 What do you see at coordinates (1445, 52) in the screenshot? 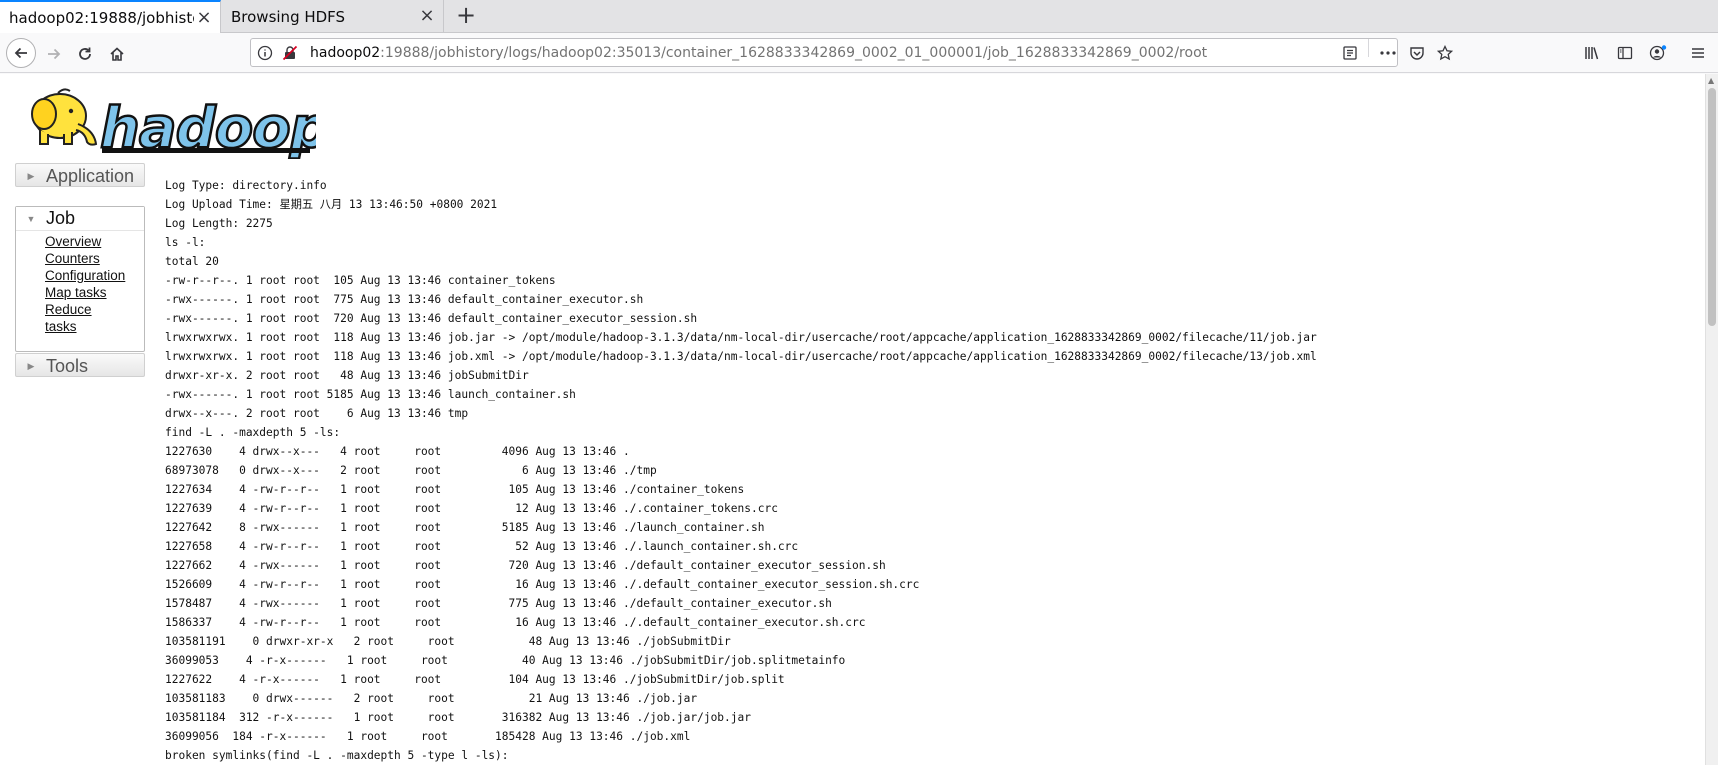
I see `bookmark-star-icon` at bounding box center [1445, 52].